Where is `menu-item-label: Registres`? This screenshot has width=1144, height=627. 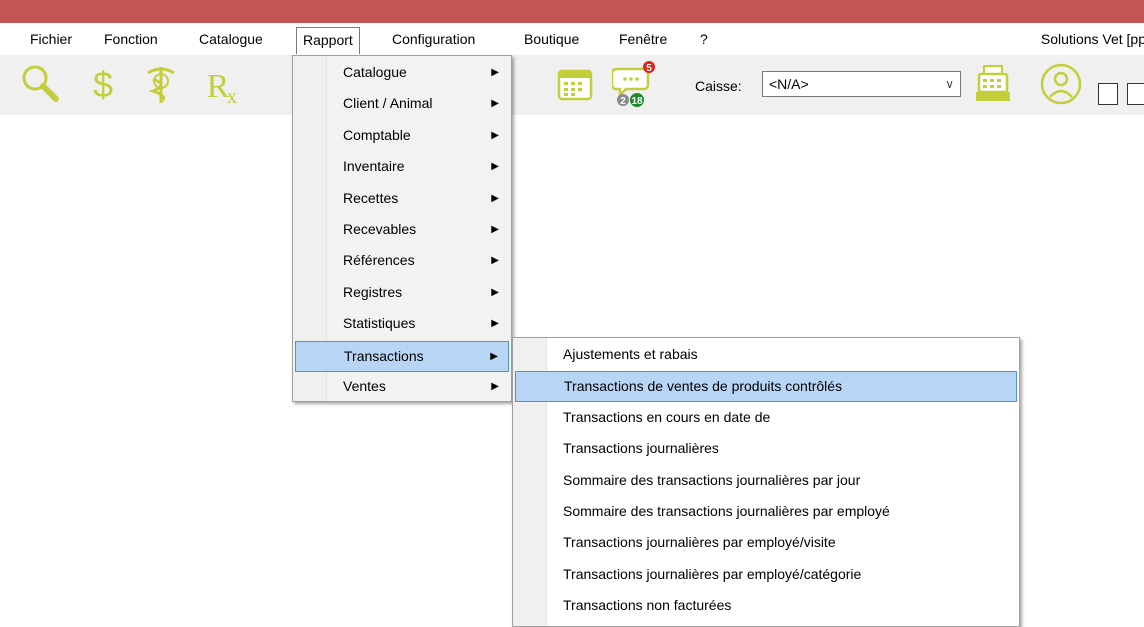
menu-item-label: Registres is located at coordinates (373, 291).